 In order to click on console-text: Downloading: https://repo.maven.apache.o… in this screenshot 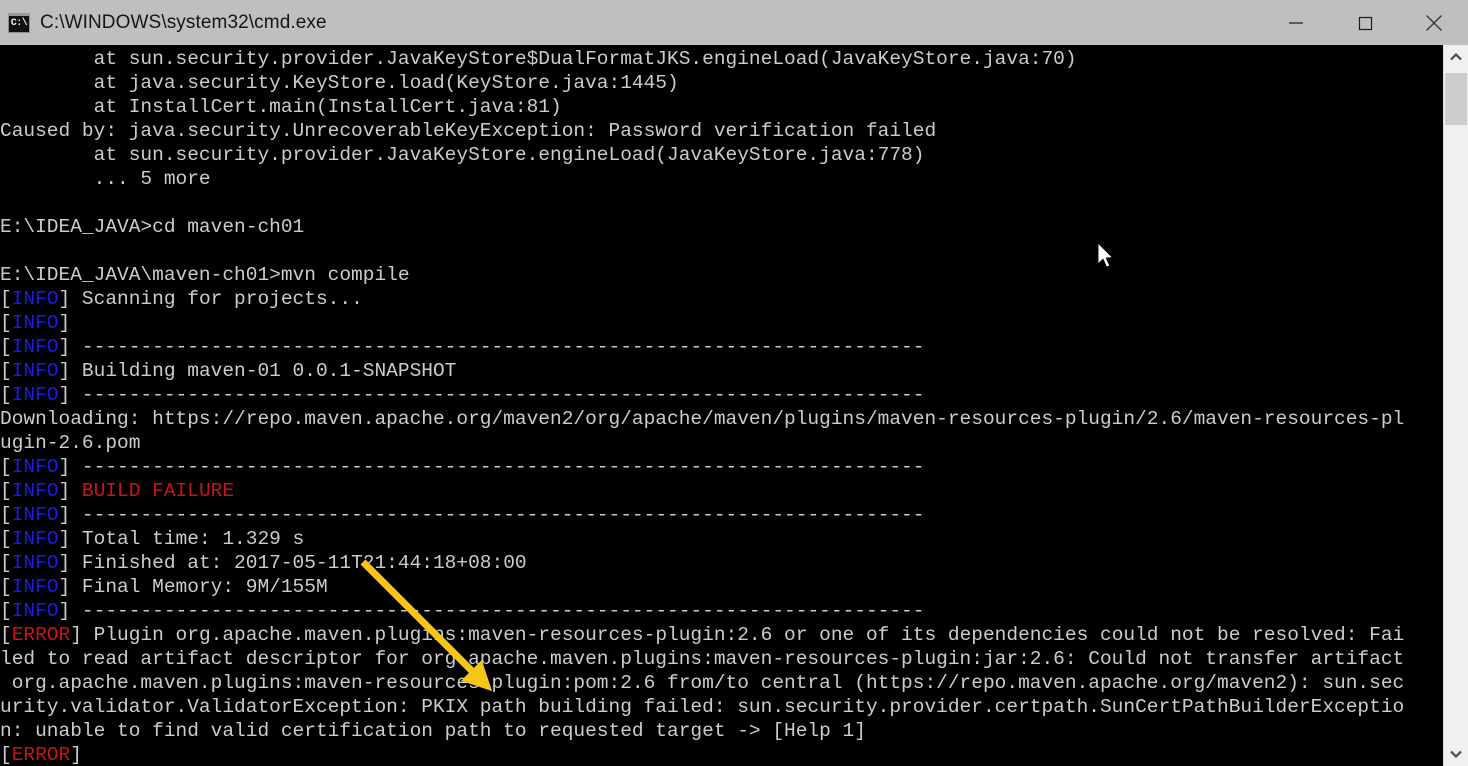, I will do `click(702, 419)`.